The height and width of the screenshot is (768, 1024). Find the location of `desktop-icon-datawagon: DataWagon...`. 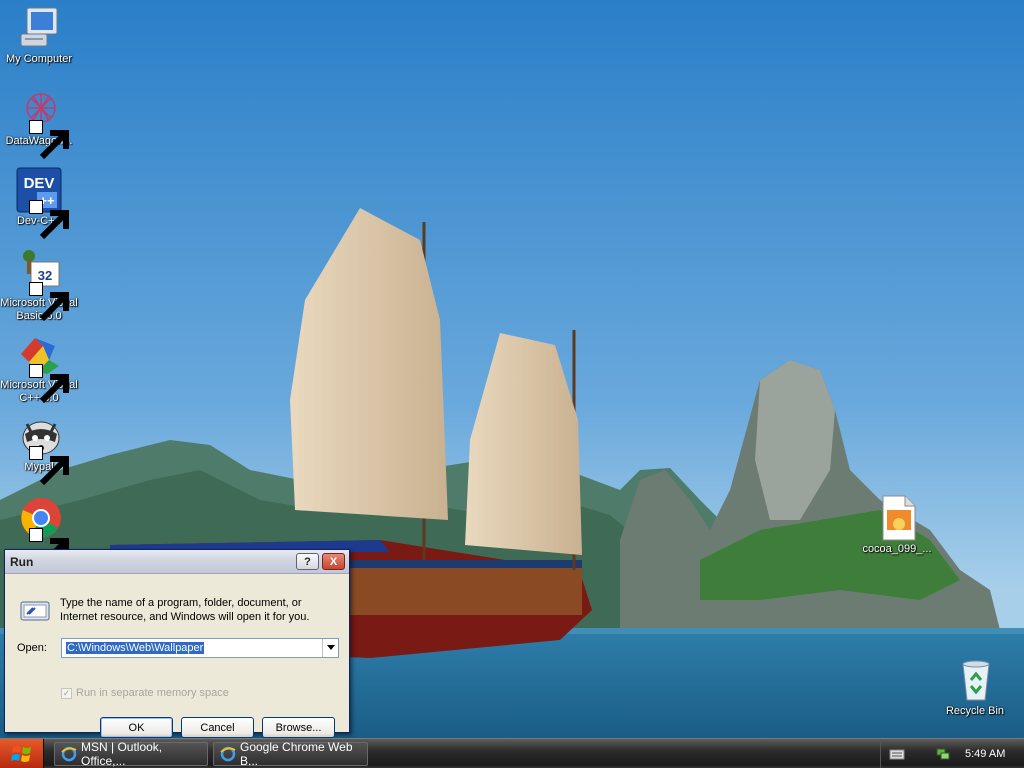

desktop-icon-datawagon: DataWagon... is located at coordinates (39, 123).